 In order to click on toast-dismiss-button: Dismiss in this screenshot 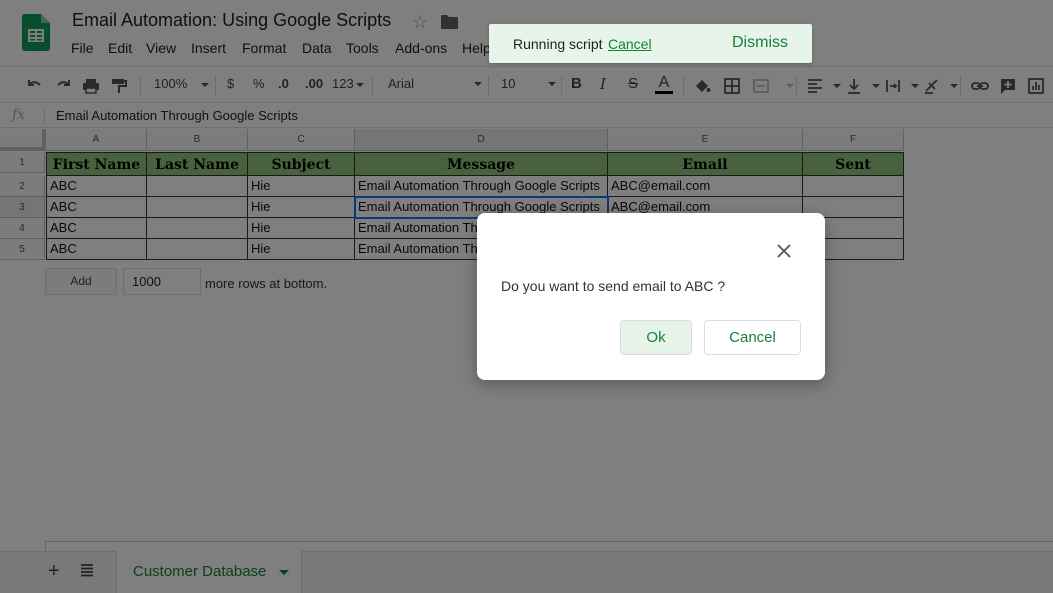, I will do `click(760, 43)`.